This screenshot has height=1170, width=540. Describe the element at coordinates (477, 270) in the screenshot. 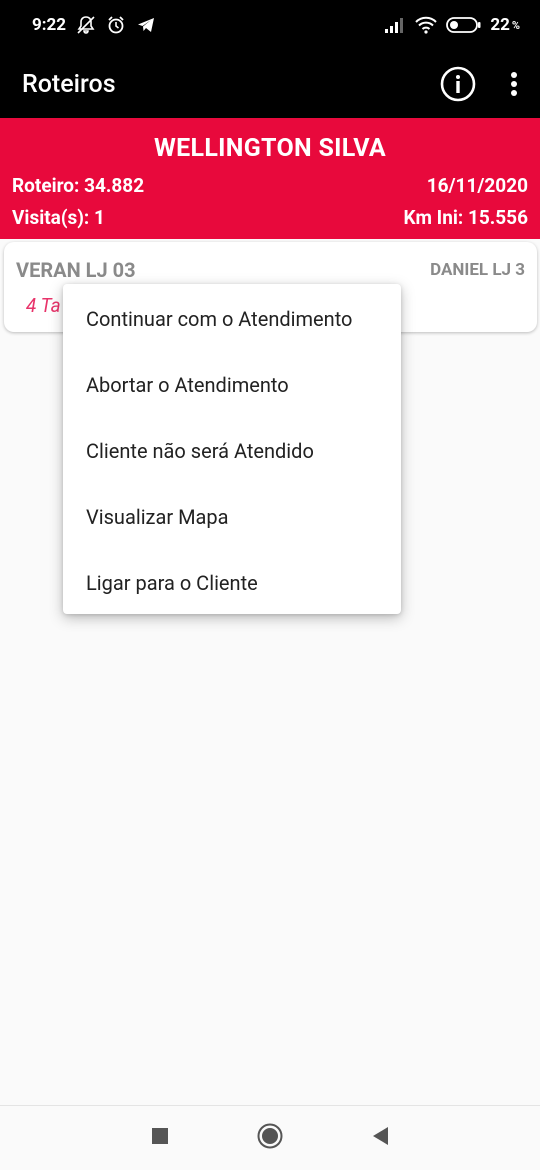

I see `customer-secondary-label: DANIEL LJ 3` at that location.